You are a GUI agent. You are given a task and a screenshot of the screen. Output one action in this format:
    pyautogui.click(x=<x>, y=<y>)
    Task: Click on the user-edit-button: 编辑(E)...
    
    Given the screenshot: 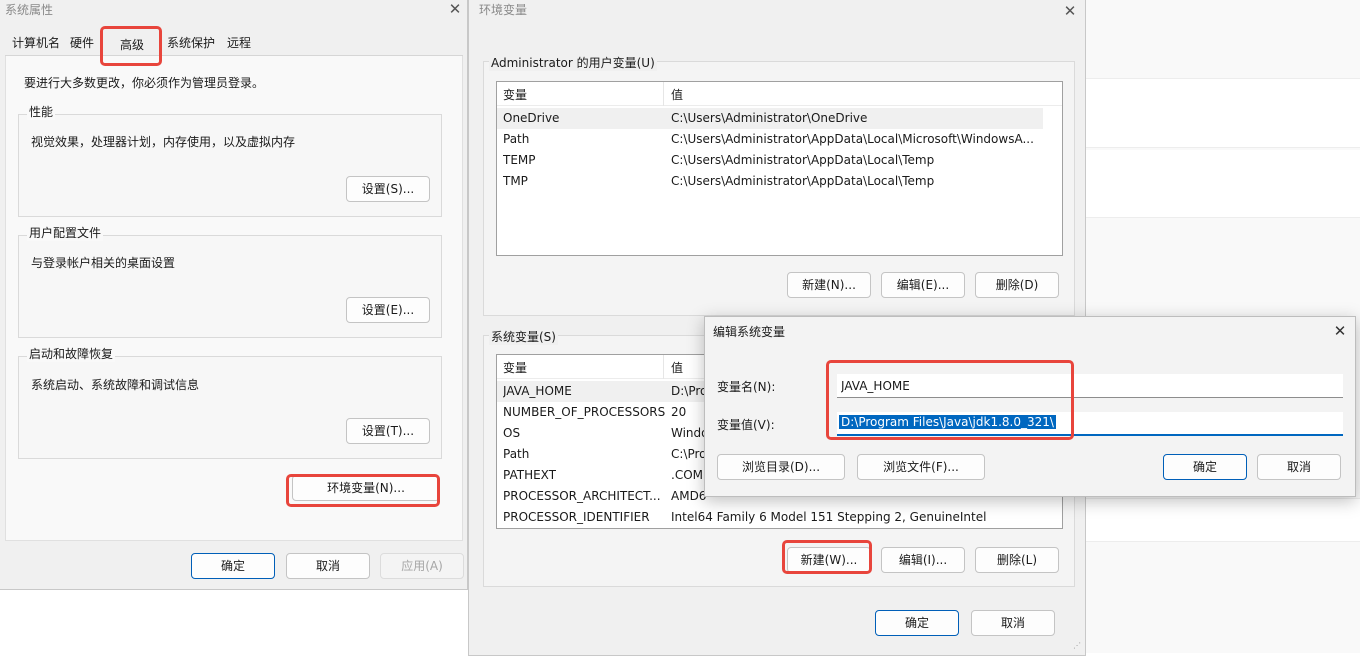 What is the action you would take?
    pyautogui.click(x=923, y=285)
    